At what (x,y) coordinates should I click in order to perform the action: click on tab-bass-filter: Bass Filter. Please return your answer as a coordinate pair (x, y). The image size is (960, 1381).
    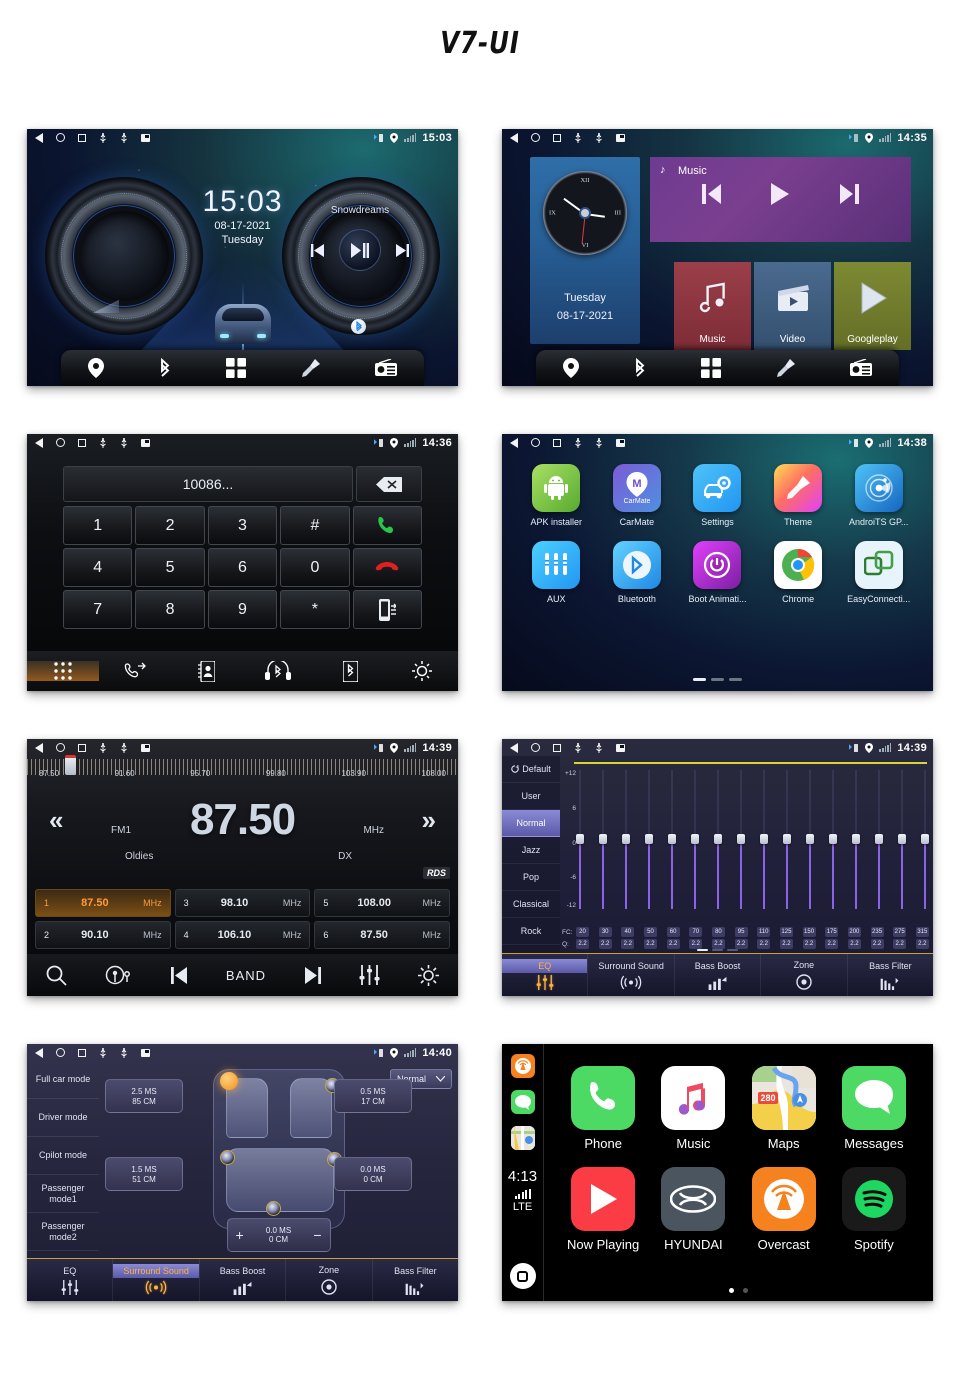
    Looking at the image, I should click on (890, 975).